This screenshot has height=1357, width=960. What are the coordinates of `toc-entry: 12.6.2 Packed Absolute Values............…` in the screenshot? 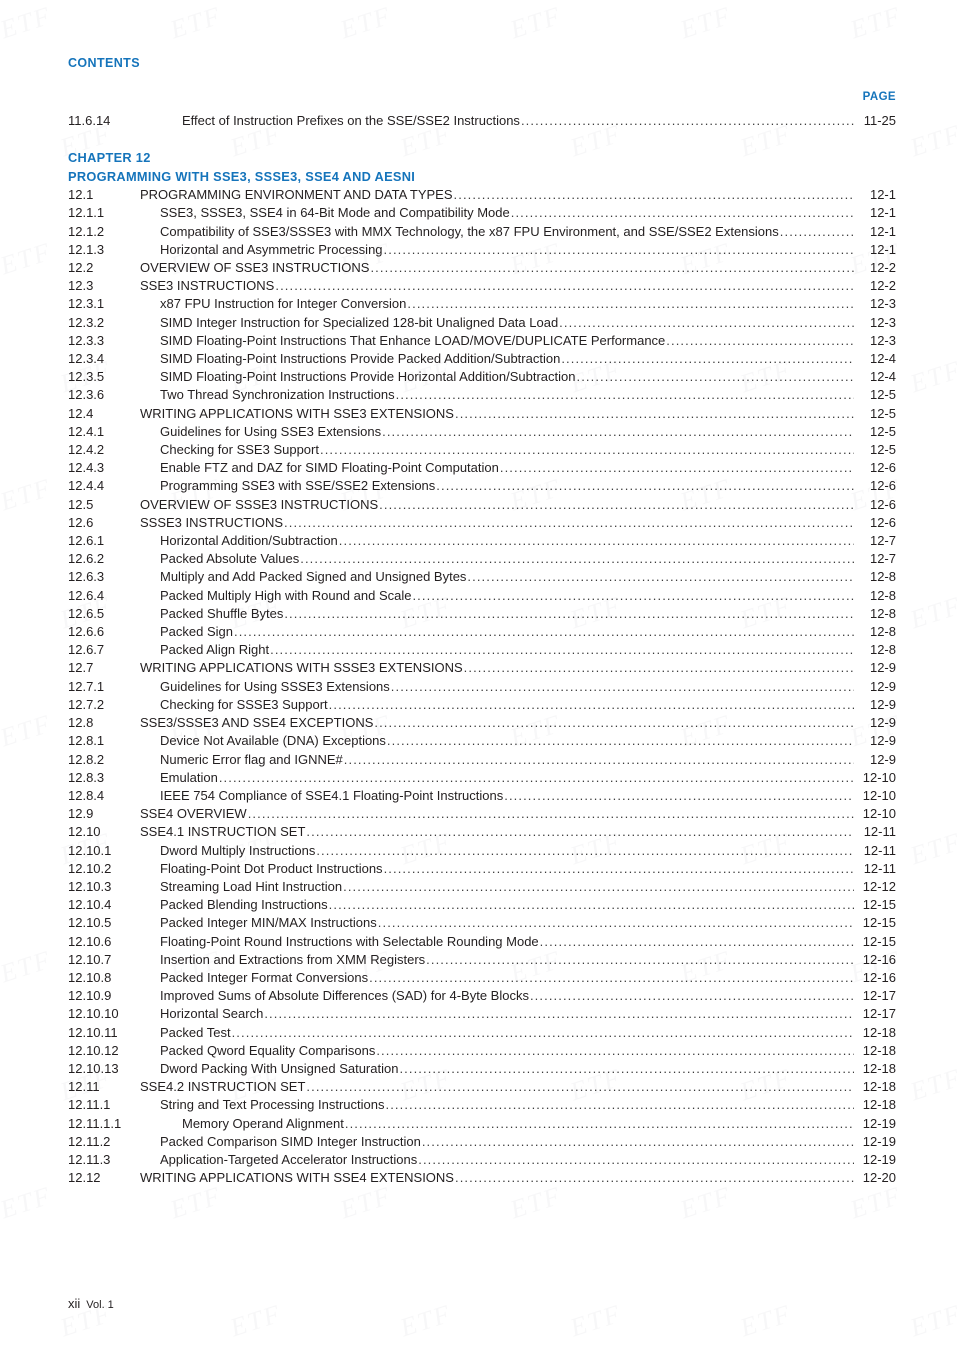 It's located at (480, 559).